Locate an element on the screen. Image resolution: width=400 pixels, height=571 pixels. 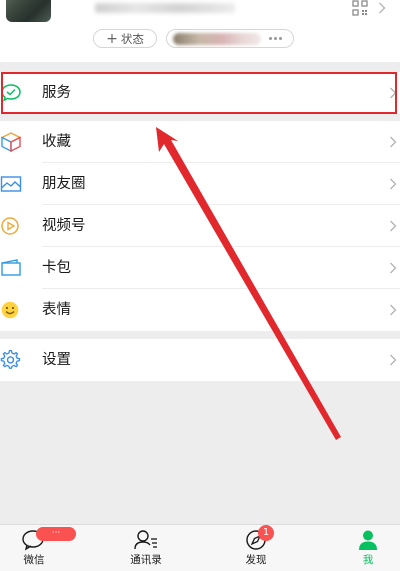
menu-item-favorites-label: 收藏 is located at coordinates (56, 142).